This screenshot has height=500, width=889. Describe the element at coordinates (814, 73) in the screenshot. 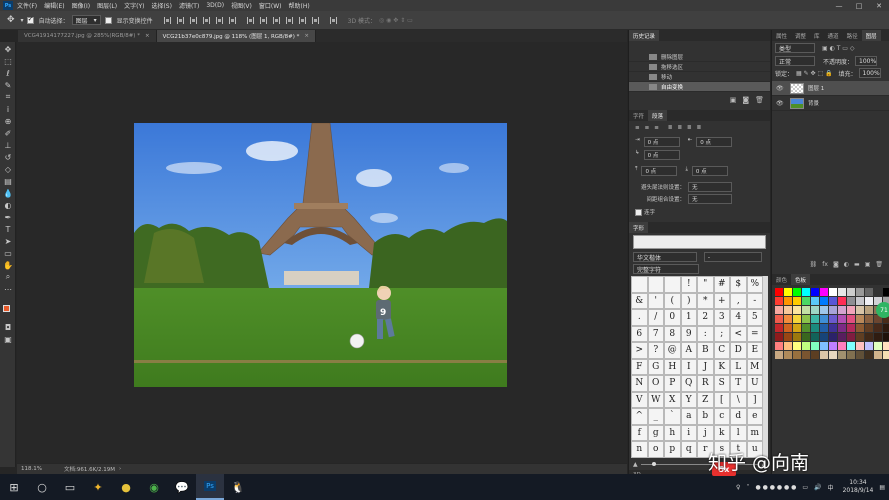

I see `lock-icons: ▦ ✎ ✥ ⬚ 🔒` at that location.